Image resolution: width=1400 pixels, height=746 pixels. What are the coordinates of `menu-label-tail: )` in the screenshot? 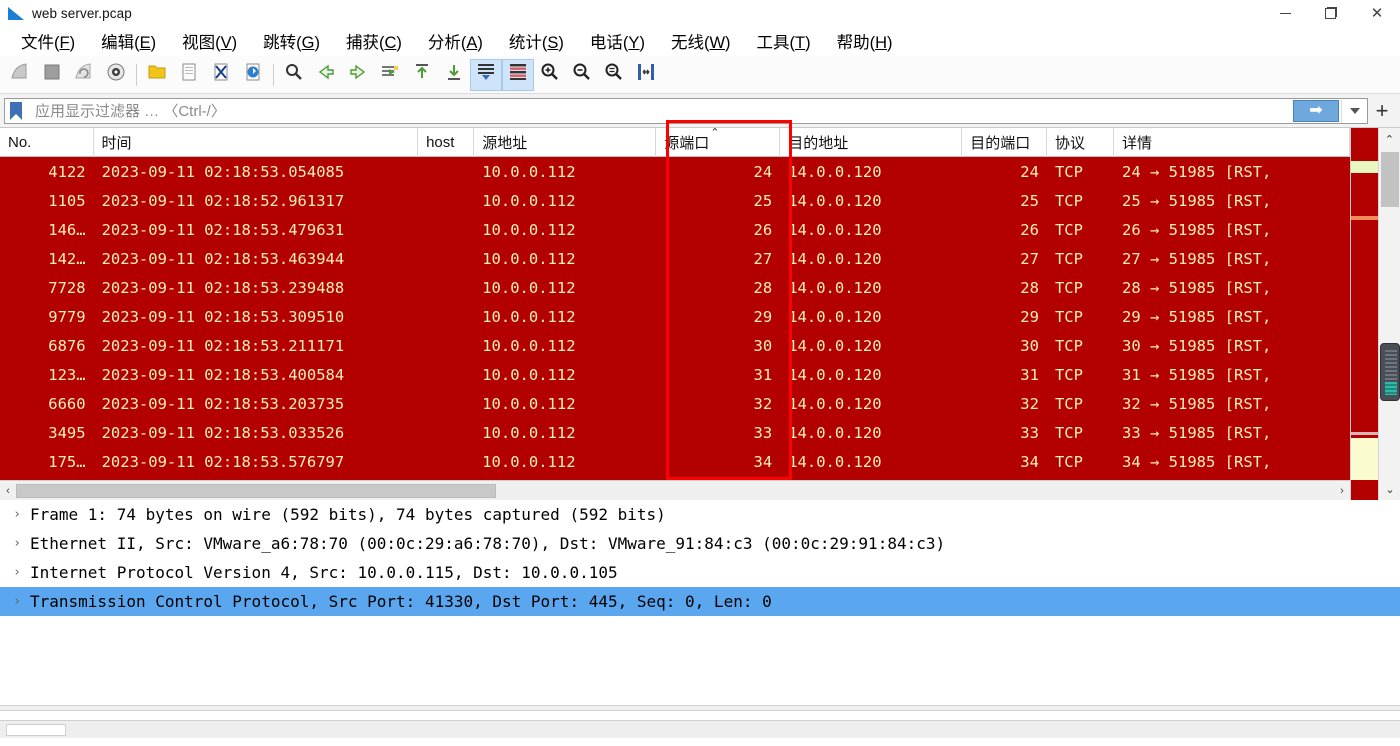 It's located at (808, 43).